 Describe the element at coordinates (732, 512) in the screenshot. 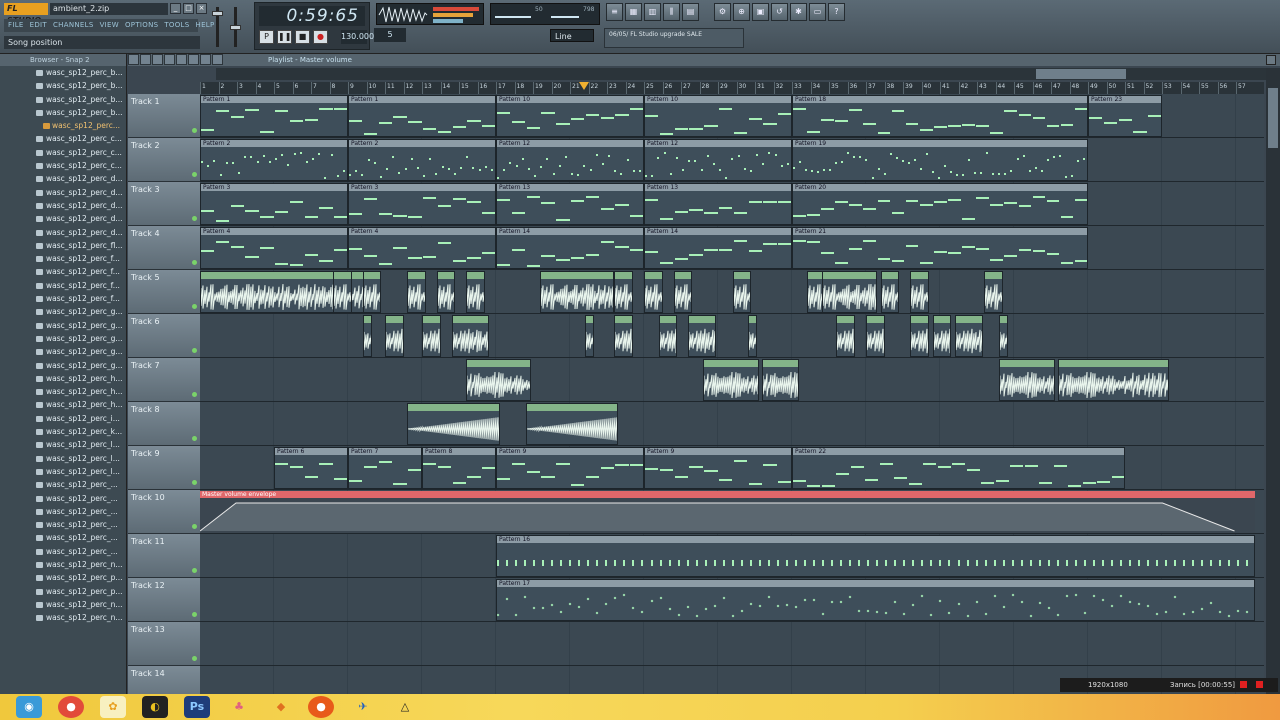

I see `track-lane: Master volume envelope` at that location.